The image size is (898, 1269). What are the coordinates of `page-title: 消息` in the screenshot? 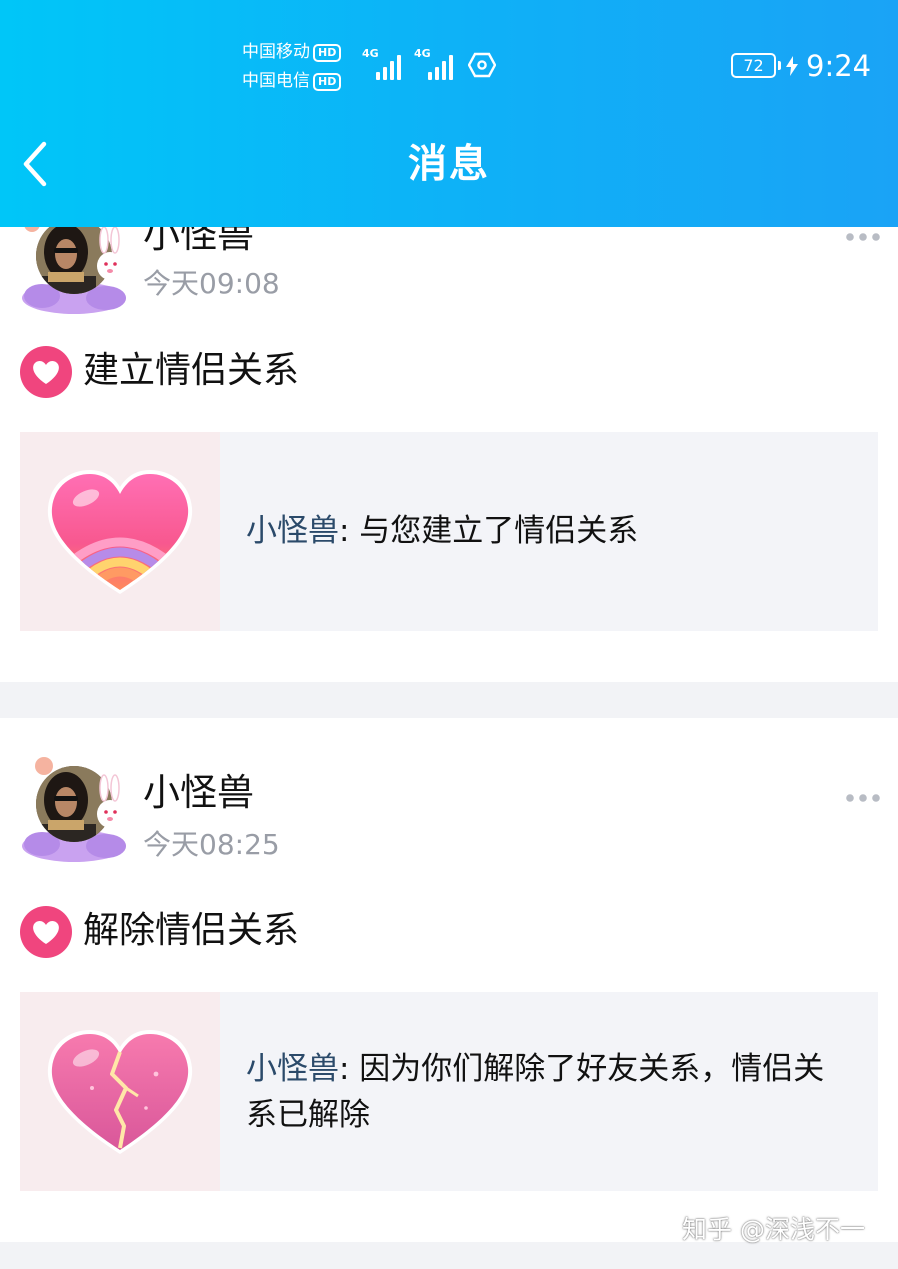 It's located at (448, 164).